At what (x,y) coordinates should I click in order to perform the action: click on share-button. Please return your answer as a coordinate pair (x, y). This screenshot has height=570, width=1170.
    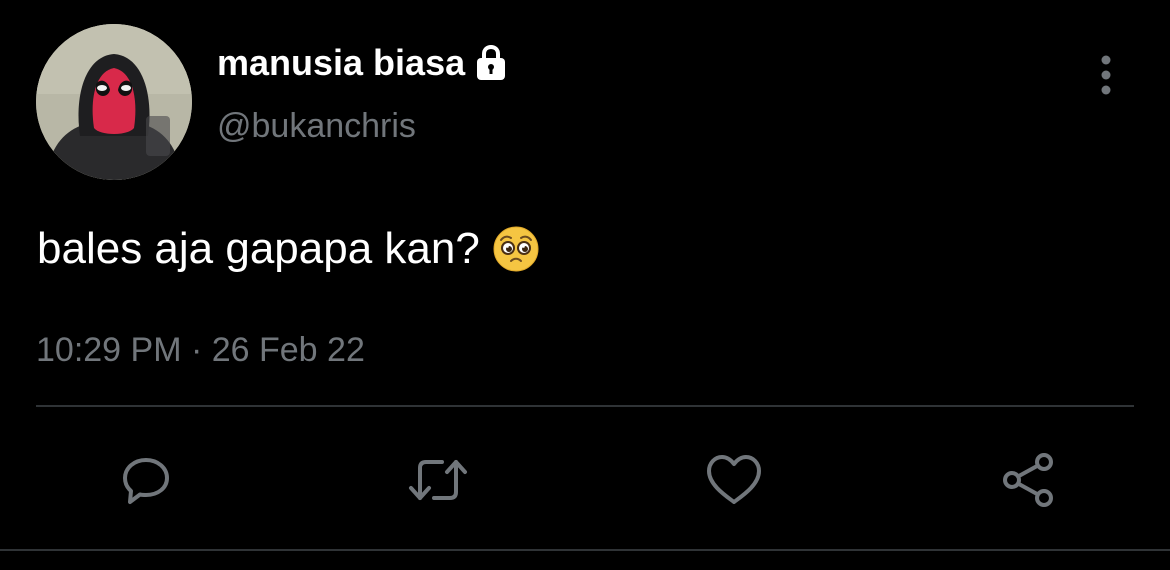
    Looking at the image, I should click on (1029, 480).